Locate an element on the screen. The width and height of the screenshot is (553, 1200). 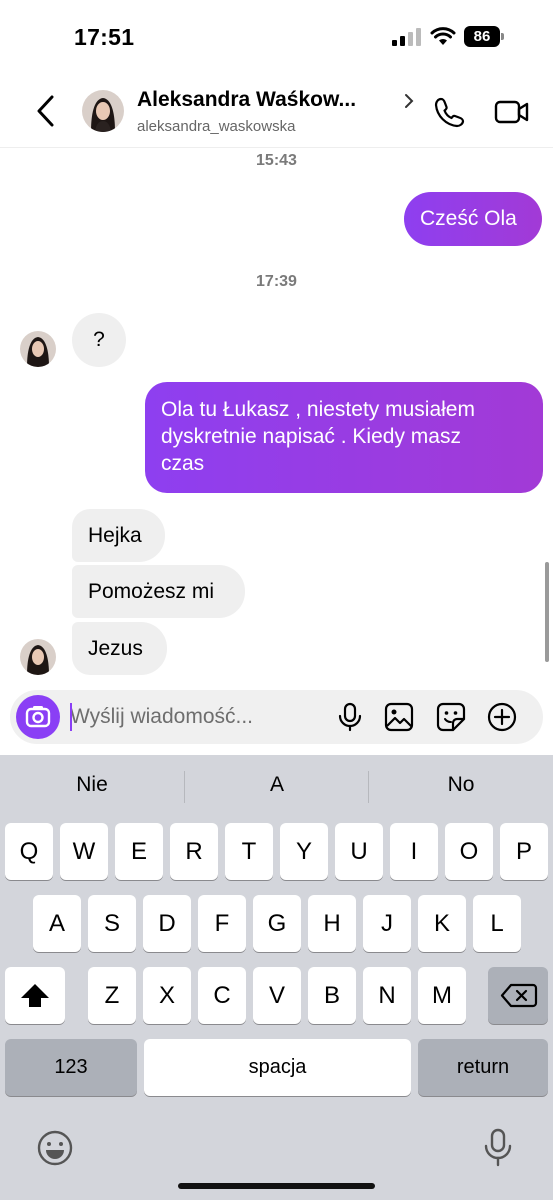
key-letter: P is located at coordinates (524, 851).